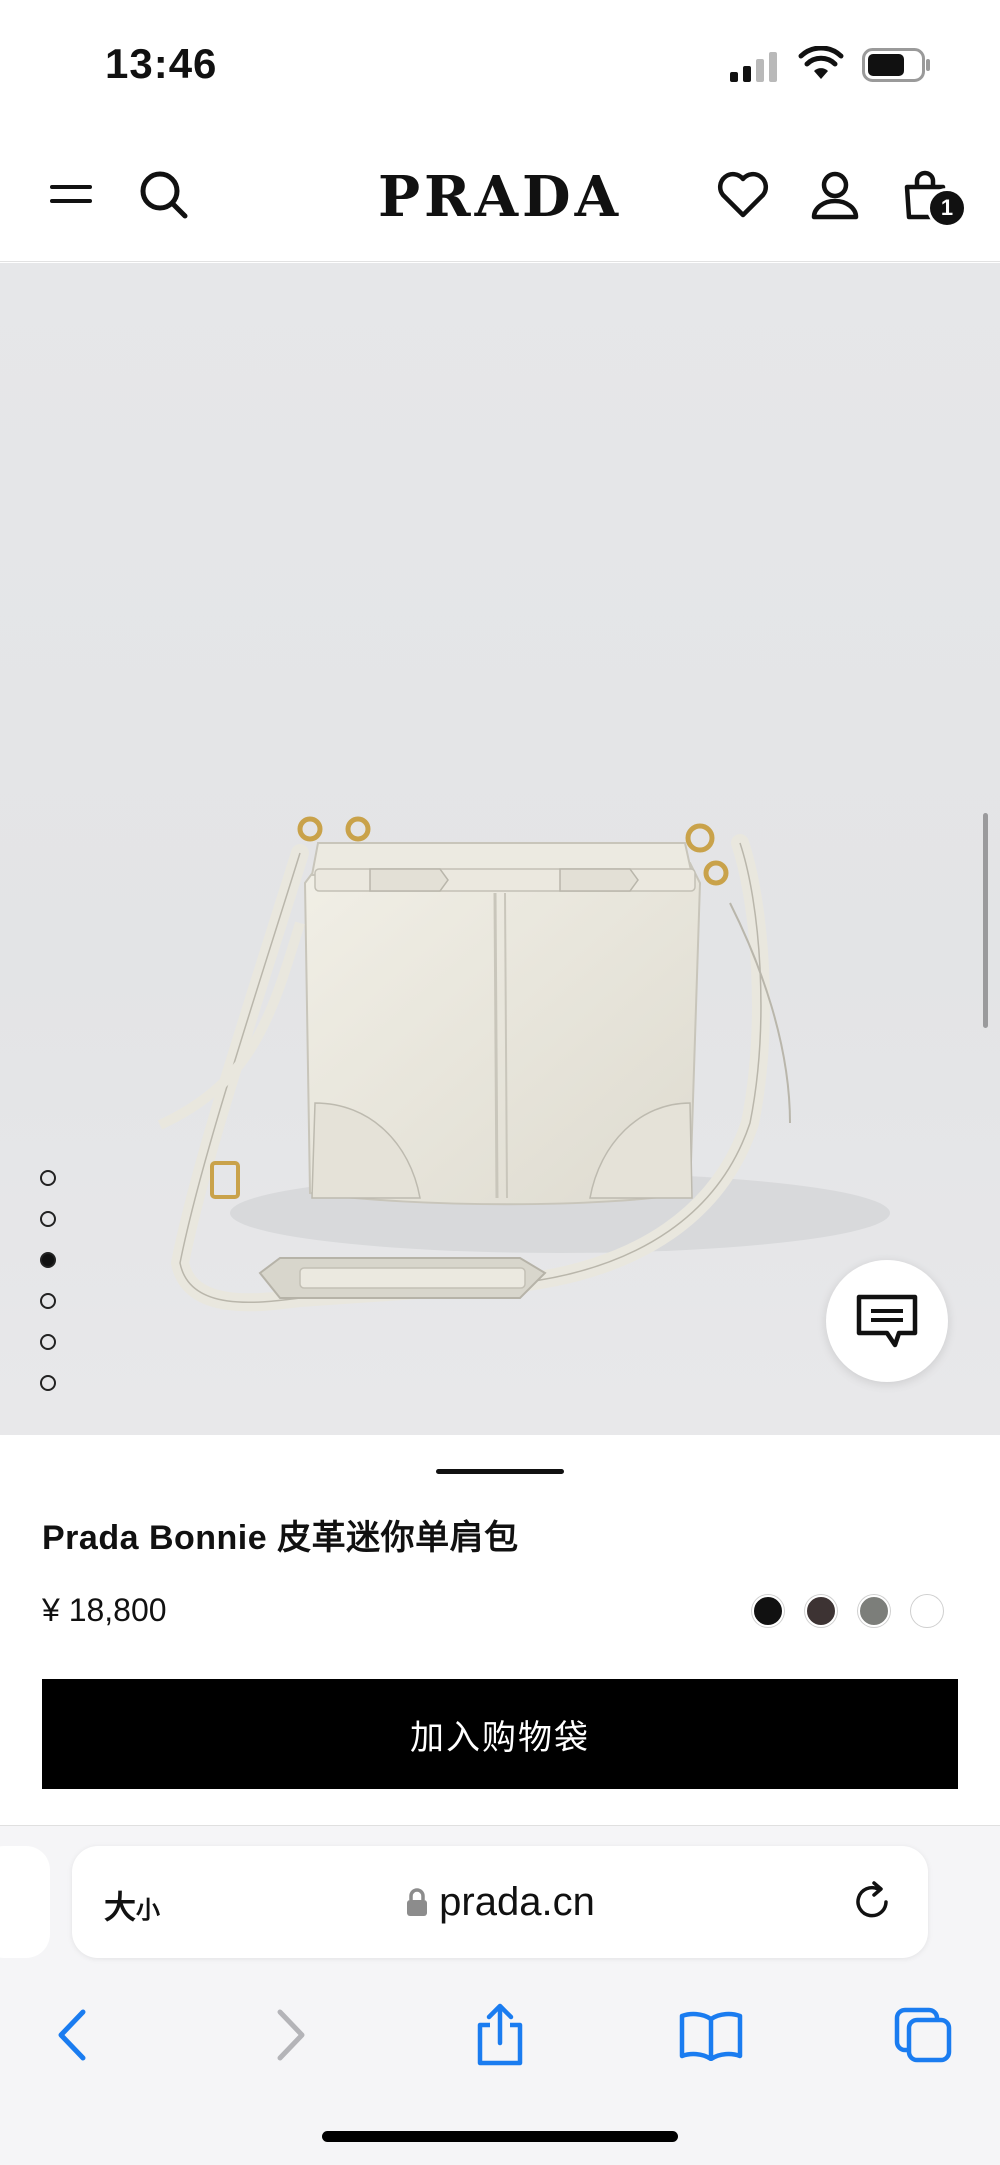 The height and width of the screenshot is (2165, 1000). Describe the element at coordinates (104, 1610) in the screenshot. I see `product-price: ¥ 18,800` at that location.